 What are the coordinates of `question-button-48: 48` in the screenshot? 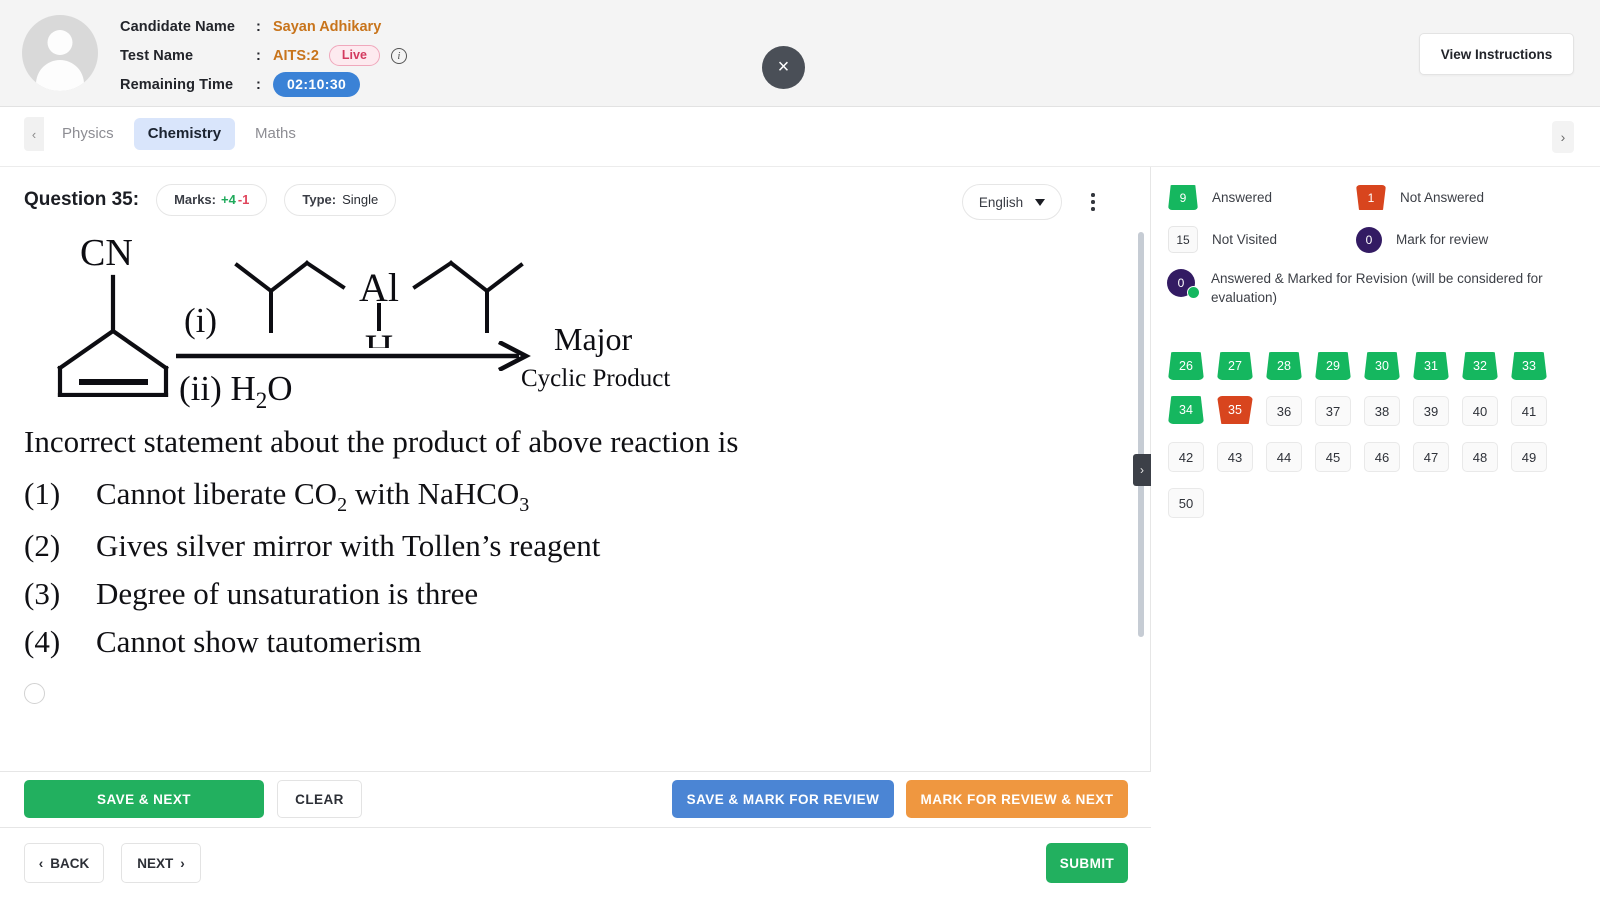 It's located at (1480, 457).